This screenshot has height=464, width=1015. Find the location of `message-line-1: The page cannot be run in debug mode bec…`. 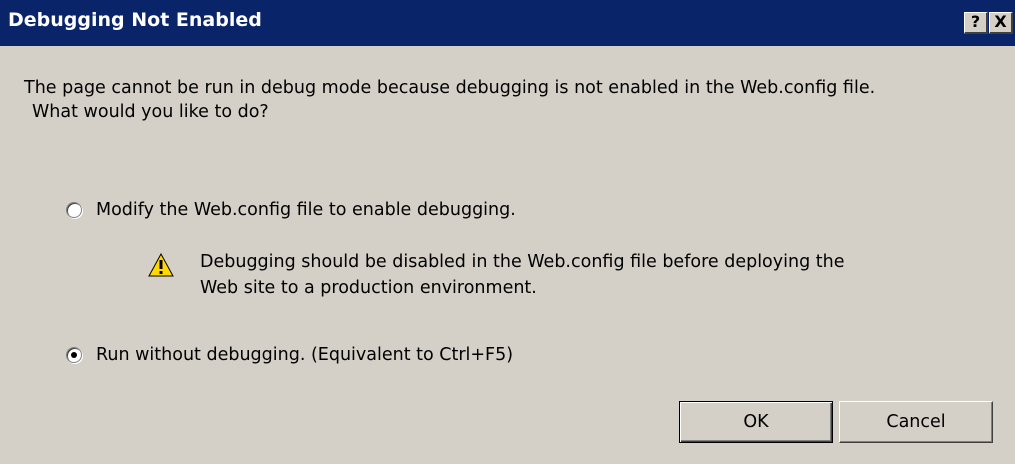

message-line-1: The page cannot be run in debug mode bec… is located at coordinates (450, 88).